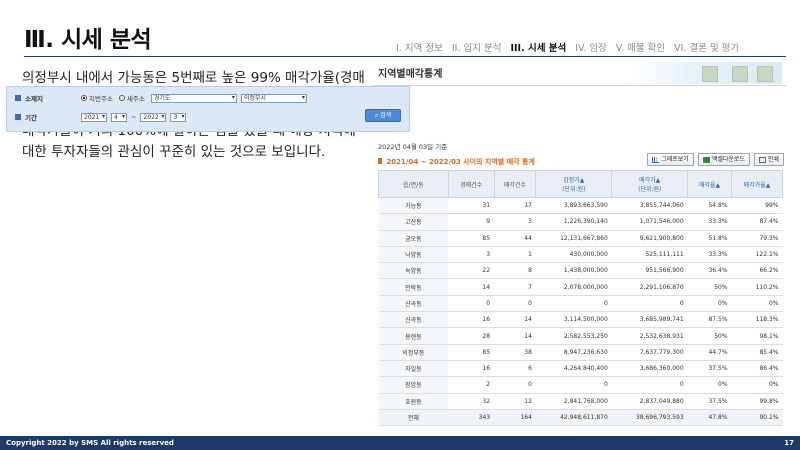 This screenshot has height=450, width=800. I want to click on banner-illustration, so click(707, 73).